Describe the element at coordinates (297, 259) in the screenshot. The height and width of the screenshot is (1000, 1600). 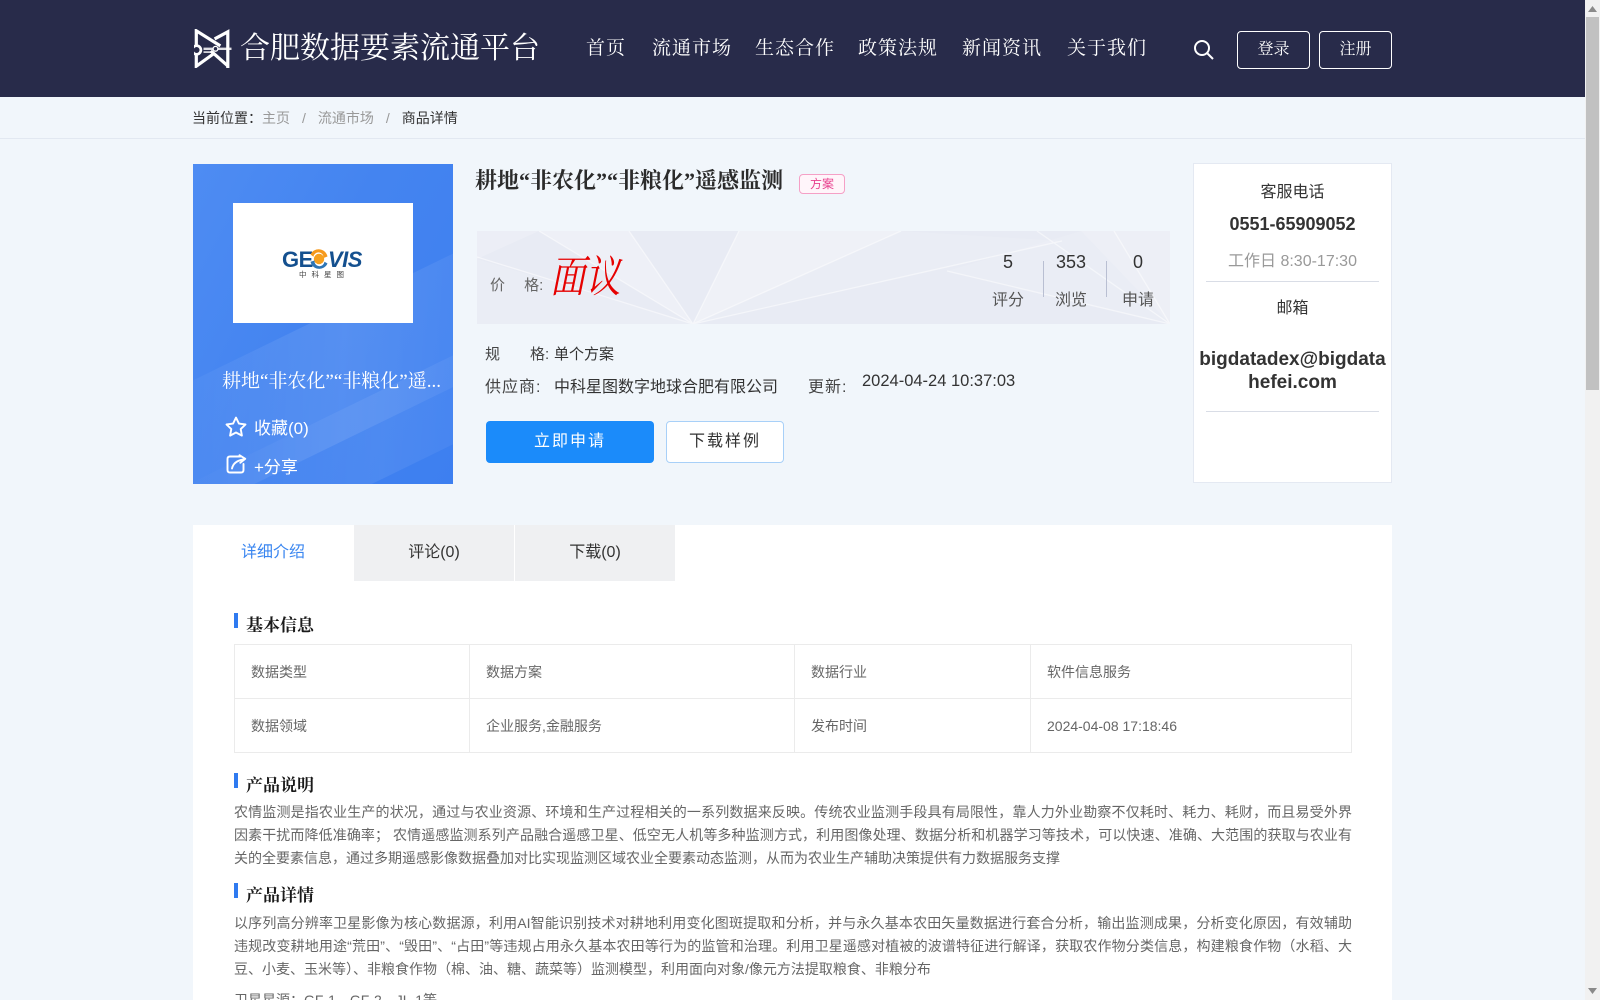
I see `svg-text: GE` at that location.